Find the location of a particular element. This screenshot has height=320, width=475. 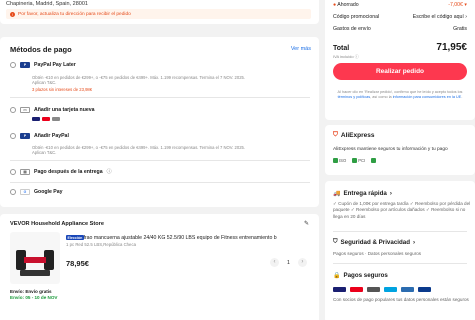

iso-badge: ISO is located at coordinates (339, 160).